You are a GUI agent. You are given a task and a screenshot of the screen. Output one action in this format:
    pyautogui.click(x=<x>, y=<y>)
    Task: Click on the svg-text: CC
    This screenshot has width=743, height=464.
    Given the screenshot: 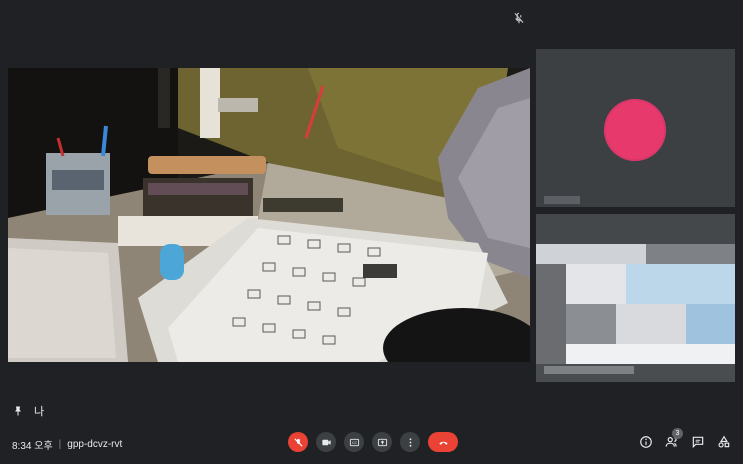 What is the action you would take?
    pyautogui.click(x=354, y=443)
    